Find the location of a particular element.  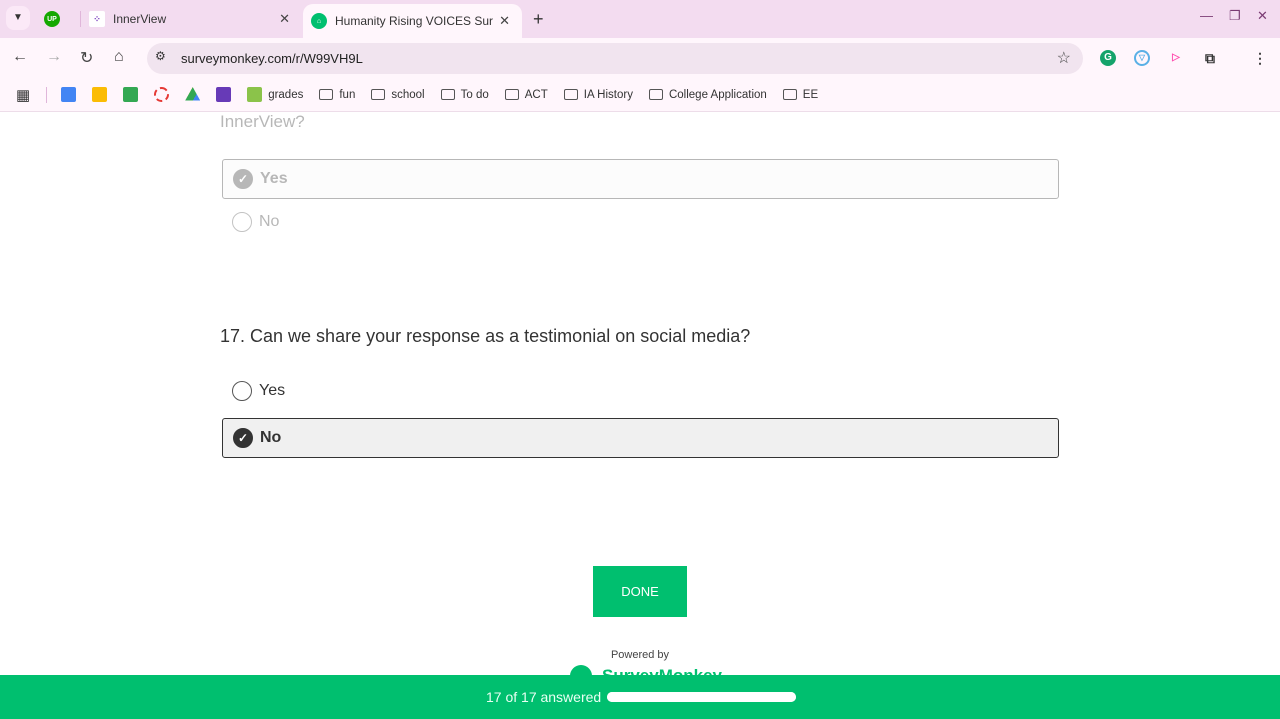

drive-icon is located at coordinates (193, 94).